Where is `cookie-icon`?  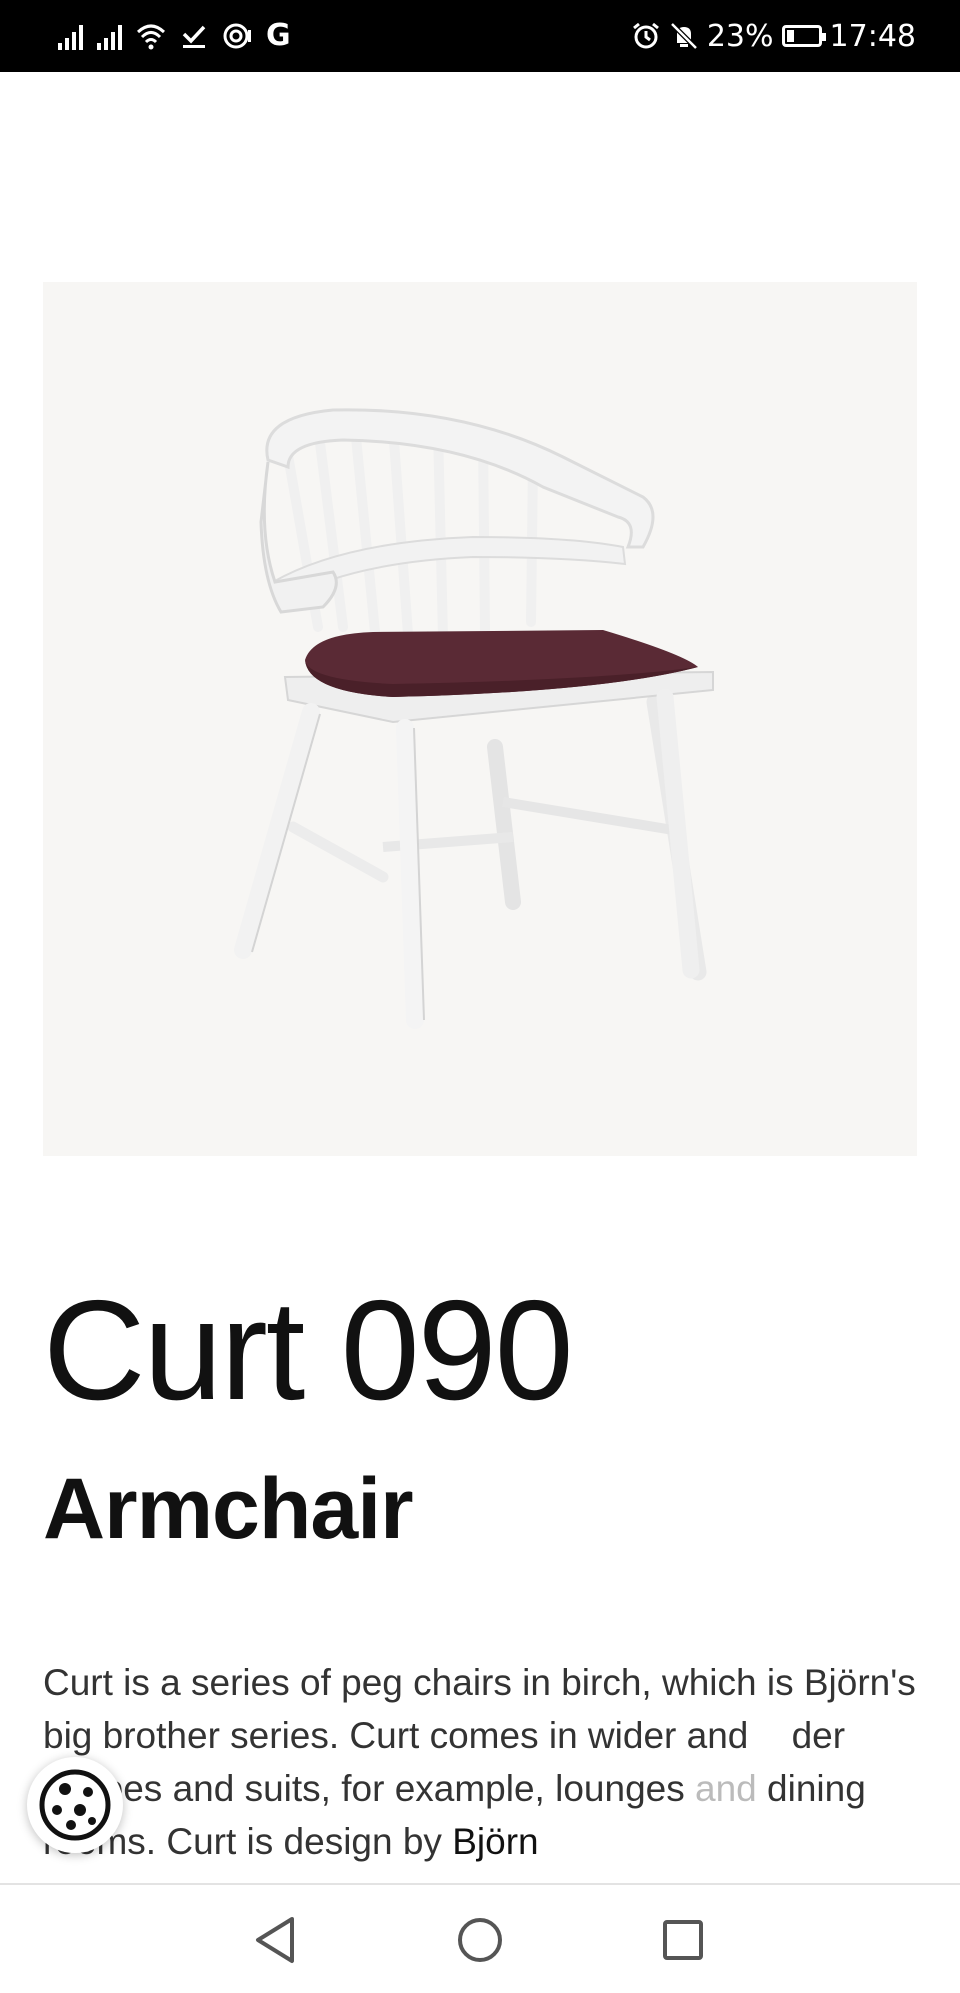
cookie-icon is located at coordinates (75, 1805).